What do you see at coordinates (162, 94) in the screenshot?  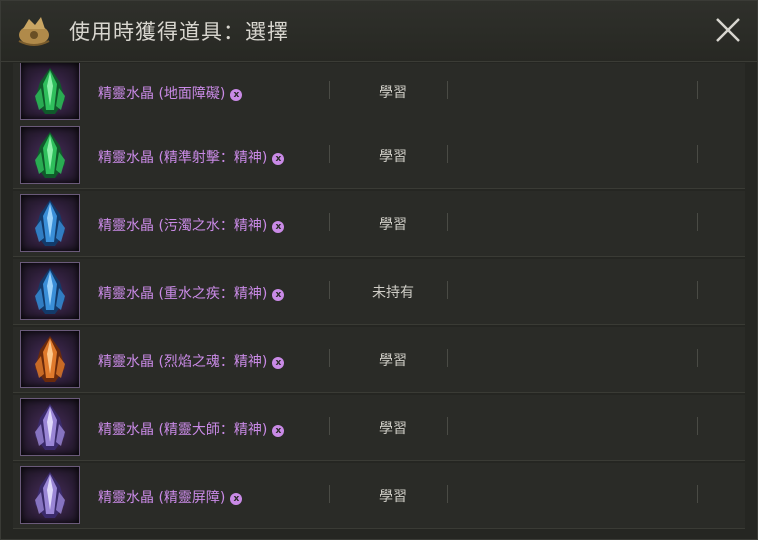 I see `item-name-text: 精靈水晶 (地面障礙)` at bounding box center [162, 94].